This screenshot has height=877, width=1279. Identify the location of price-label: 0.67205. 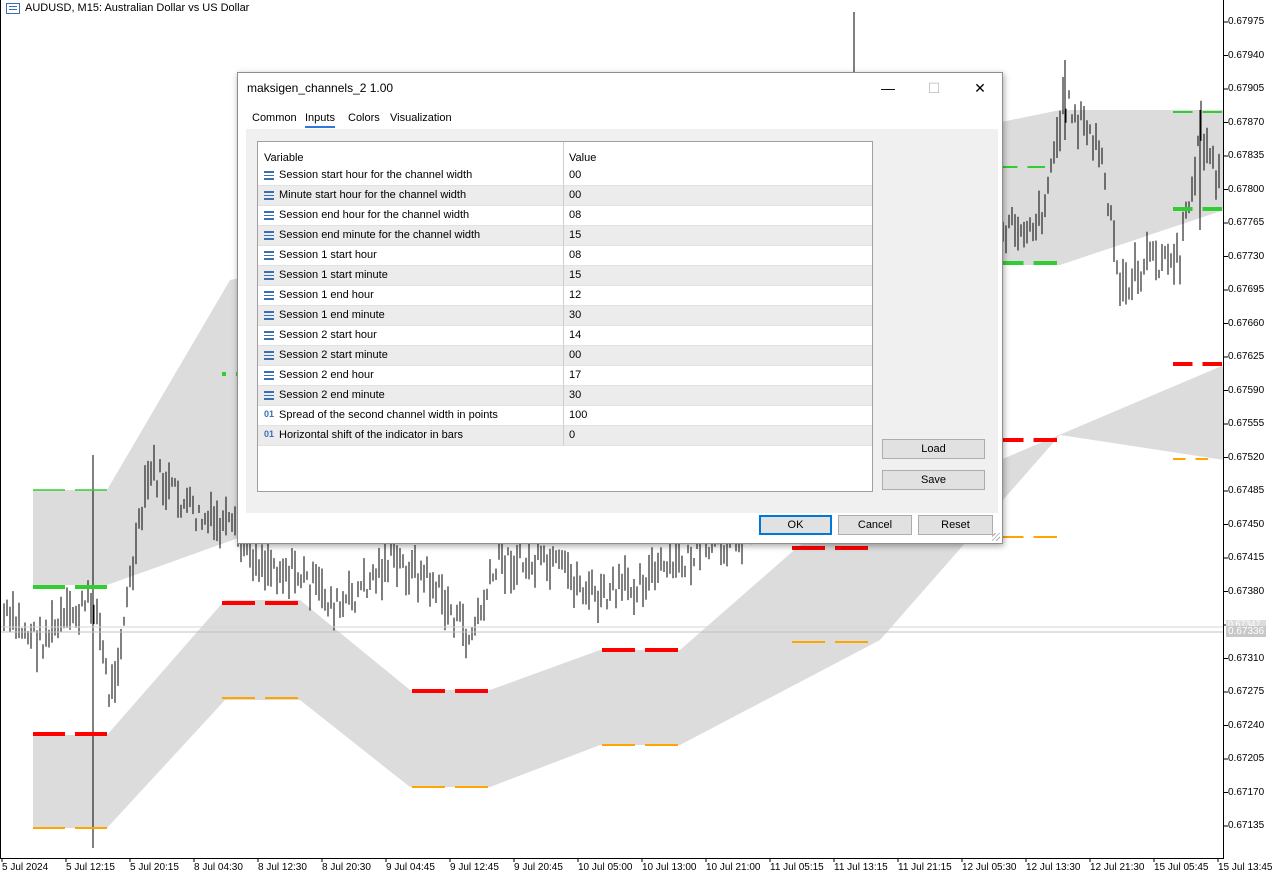
(1246, 758).